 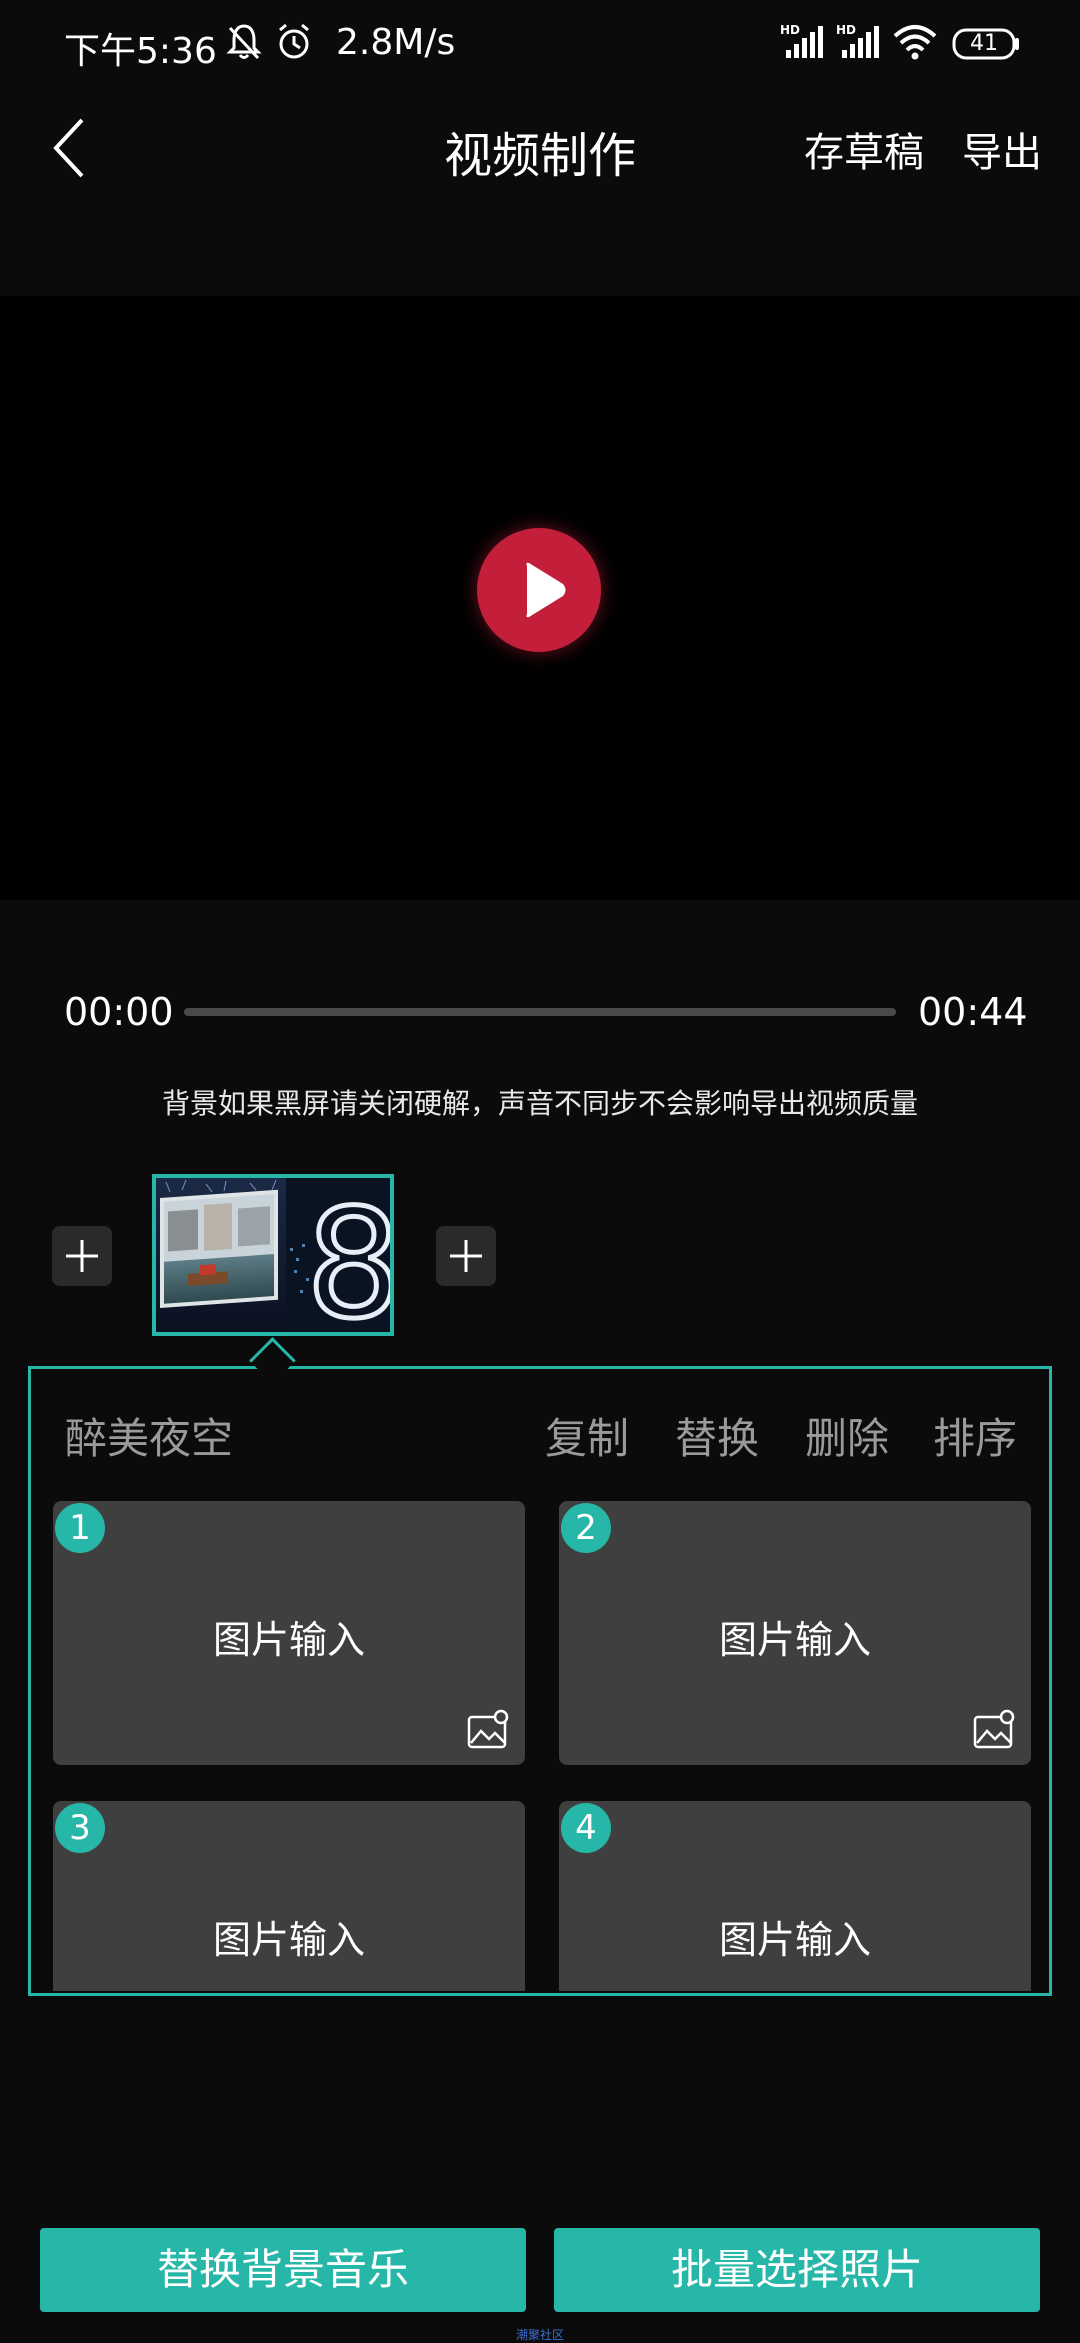 I want to click on image-slot: 2 图片输入, so click(x=795, y=1633).